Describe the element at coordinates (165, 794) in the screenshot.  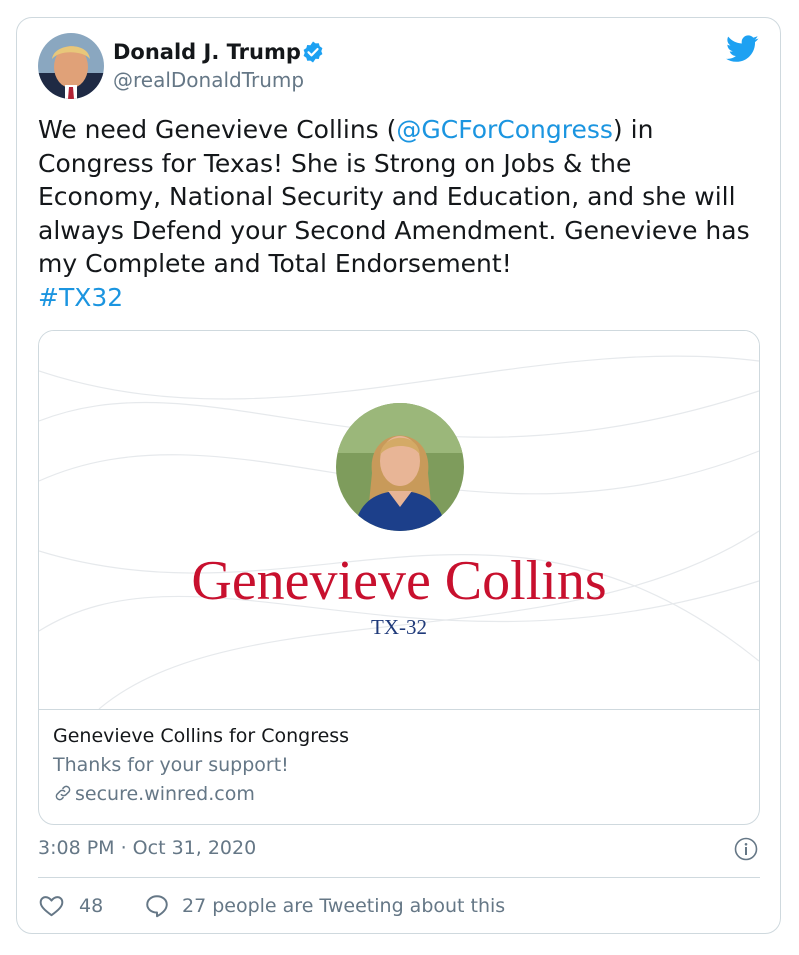
I see `link-card-url-text: secure.winred.com` at that location.